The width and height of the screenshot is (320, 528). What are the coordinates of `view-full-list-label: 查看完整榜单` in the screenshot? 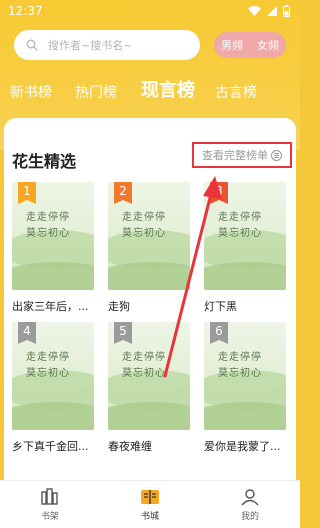 It's located at (235, 155).